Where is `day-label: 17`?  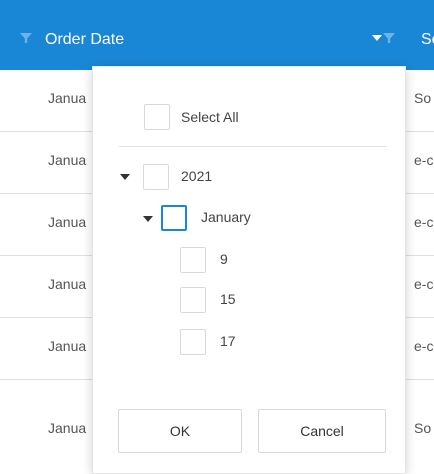 day-label: 17 is located at coordinates (228, 341).